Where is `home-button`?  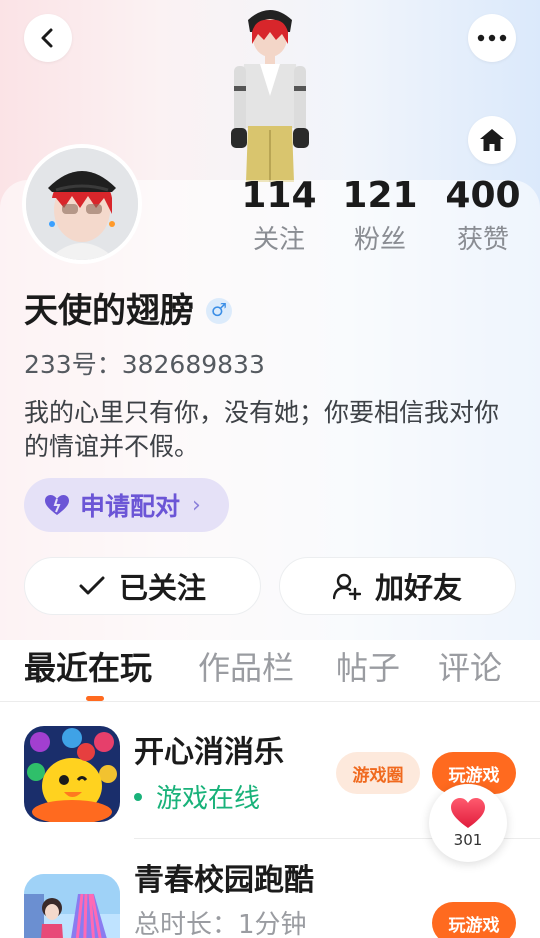 home-button is located at coordinates (492, 140).